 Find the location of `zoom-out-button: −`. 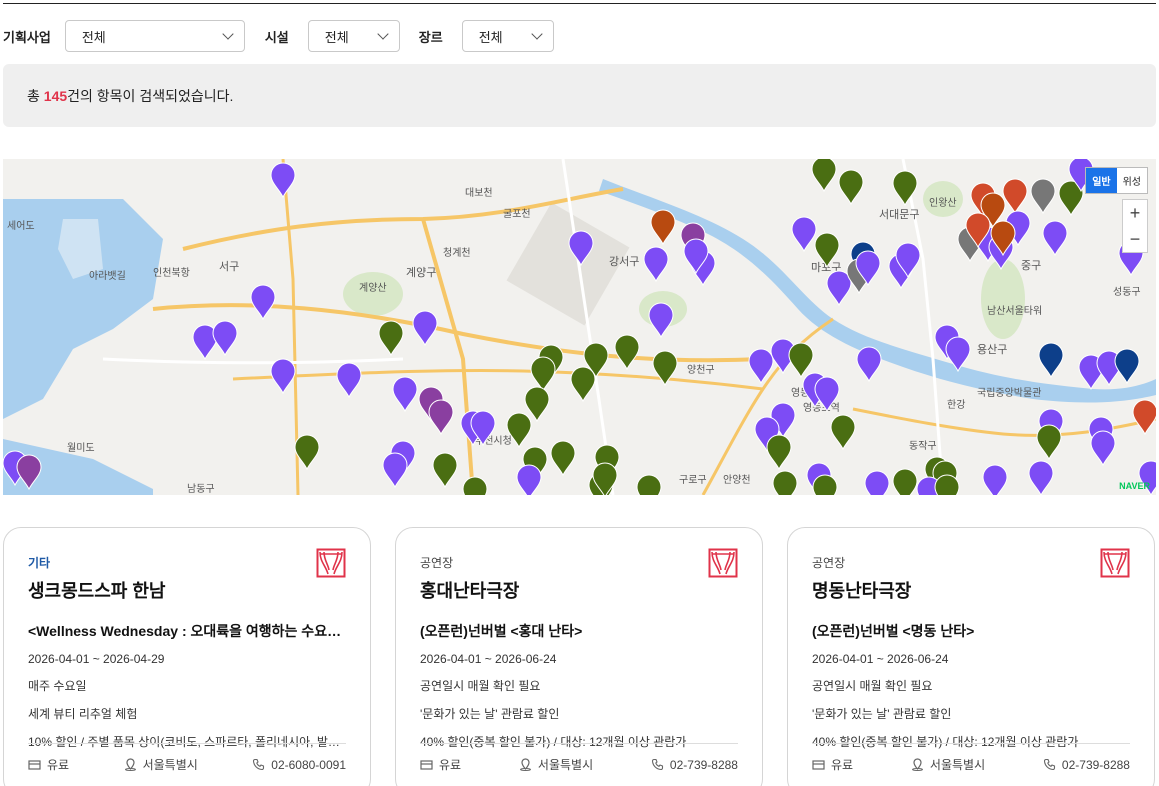

zoom-out-button: − is located at coordinates (1135, 239).